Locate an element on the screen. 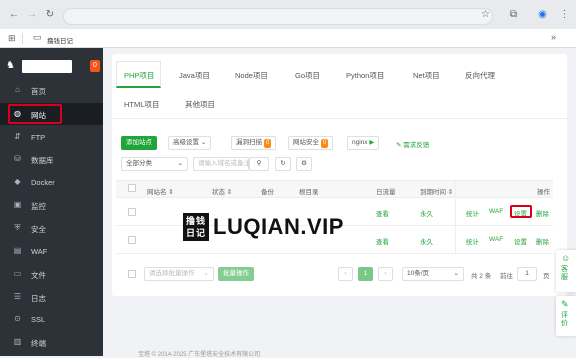 Image resolution: width=576 pixels, height=358 pixels. vuln-scan-button: 漏洞扫描 0 is located at coordinates (254, 143).